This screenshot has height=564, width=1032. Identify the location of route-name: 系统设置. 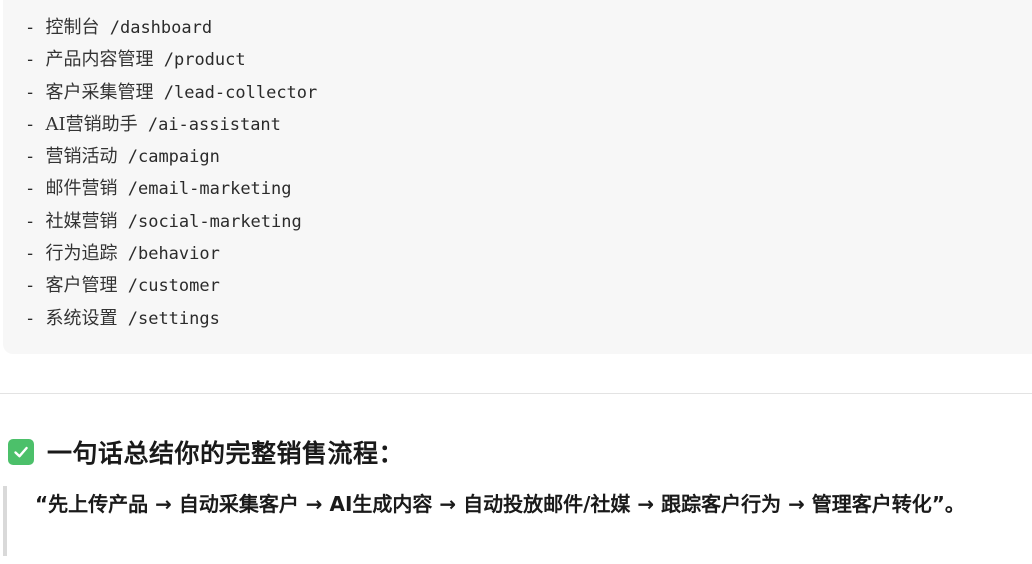
(81, 318).